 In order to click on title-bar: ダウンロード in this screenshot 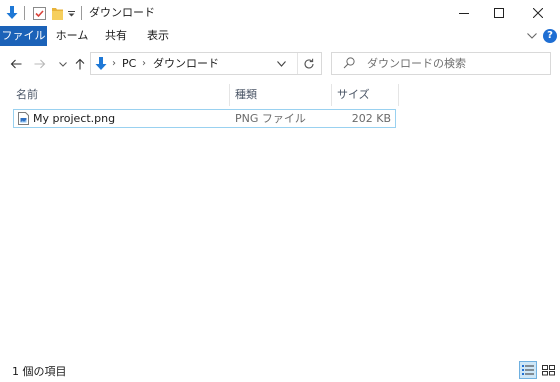, I will do `click(280, 13)`.